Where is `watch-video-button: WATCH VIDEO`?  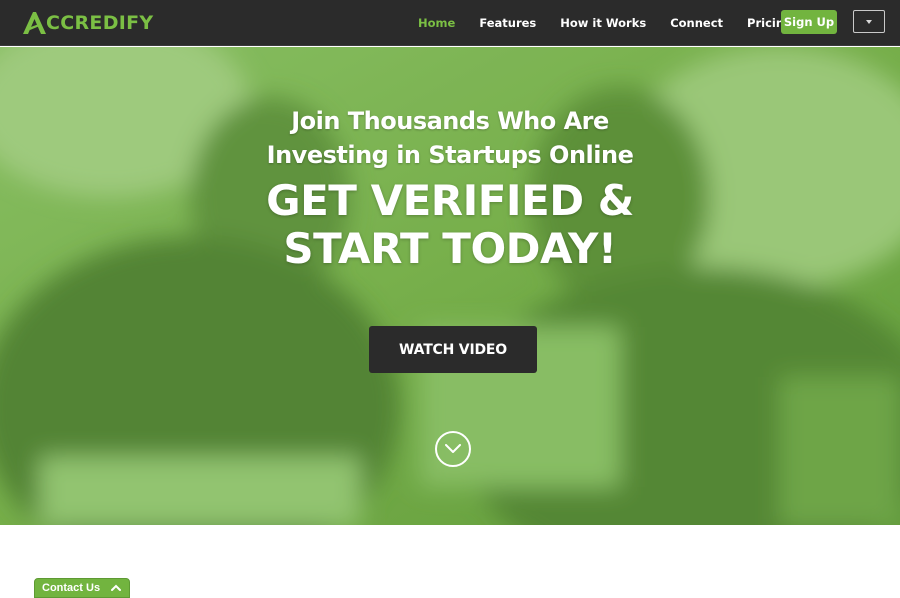 watch-video-button: WATCH VIDEO is located at coordinates (453, 349).